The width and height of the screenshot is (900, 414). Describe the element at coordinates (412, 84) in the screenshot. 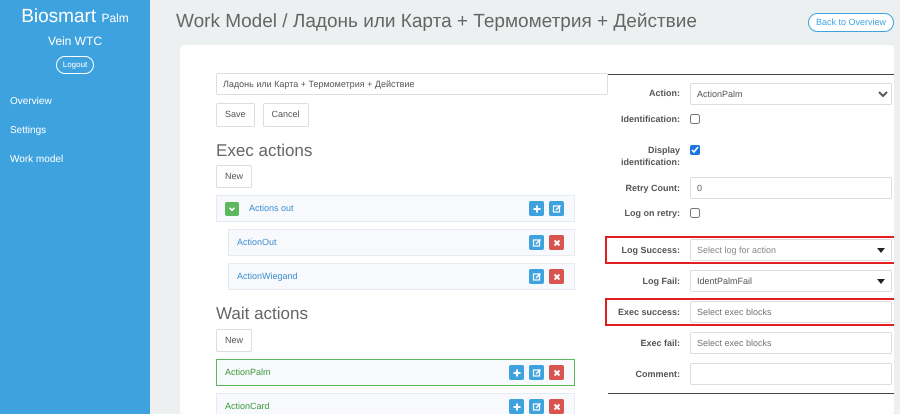

I see `name-field: Ладонь или Карта + Термометрия + Действие` at that location.